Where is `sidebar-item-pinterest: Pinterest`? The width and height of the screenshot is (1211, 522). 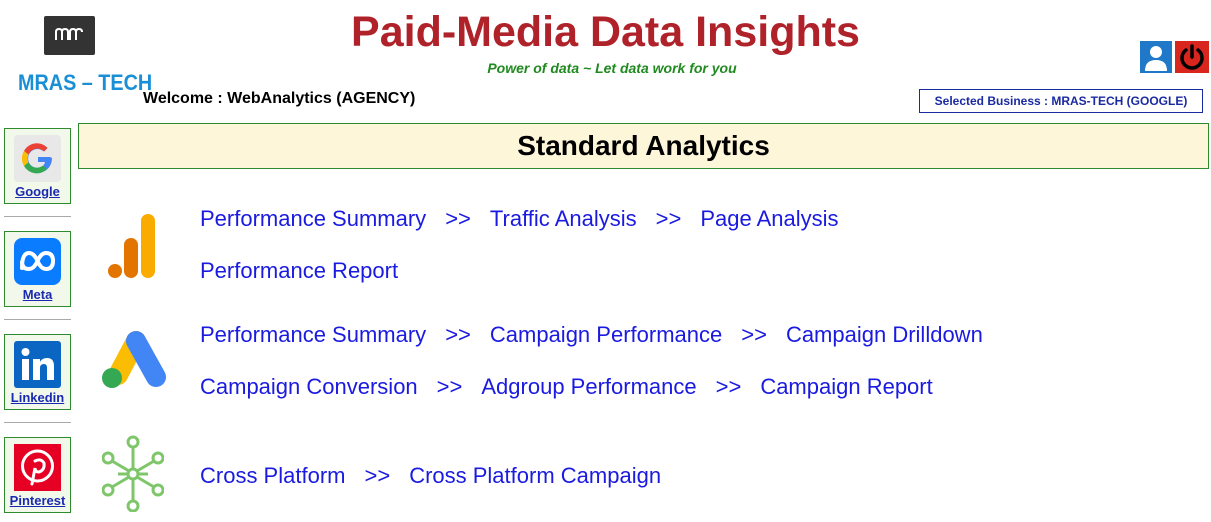 sidebar-item-pinterest: Pinterest is located at coordinates (37, 475).